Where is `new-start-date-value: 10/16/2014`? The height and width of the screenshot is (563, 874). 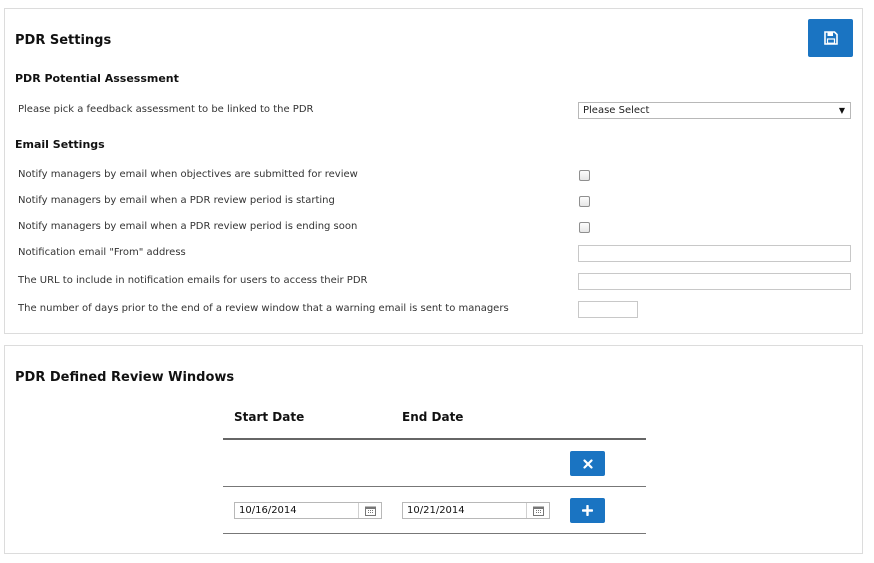
new-start-date-value: 10/16/2014 is located at coordinates (268, 510).